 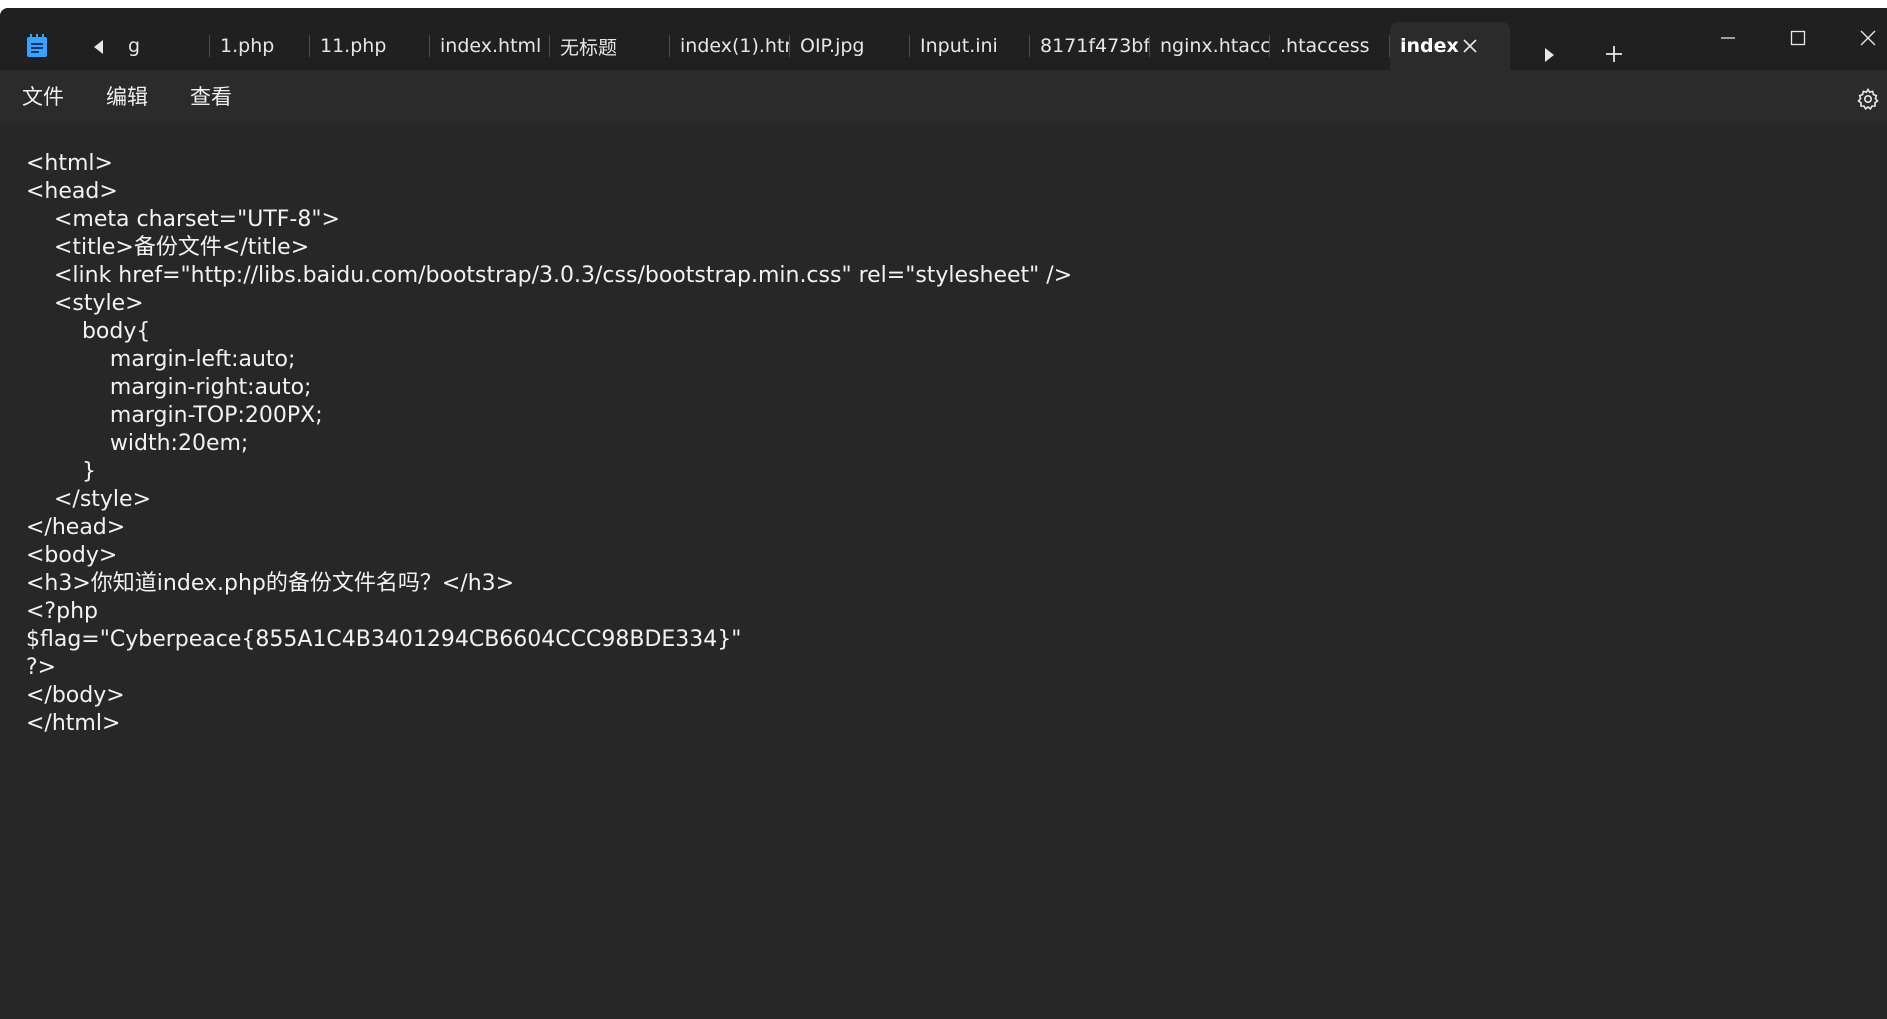 What do you see at coordinates (89, 499) in the screenshot?
I see `code-line: </style>` at bounding box center [89, 499].